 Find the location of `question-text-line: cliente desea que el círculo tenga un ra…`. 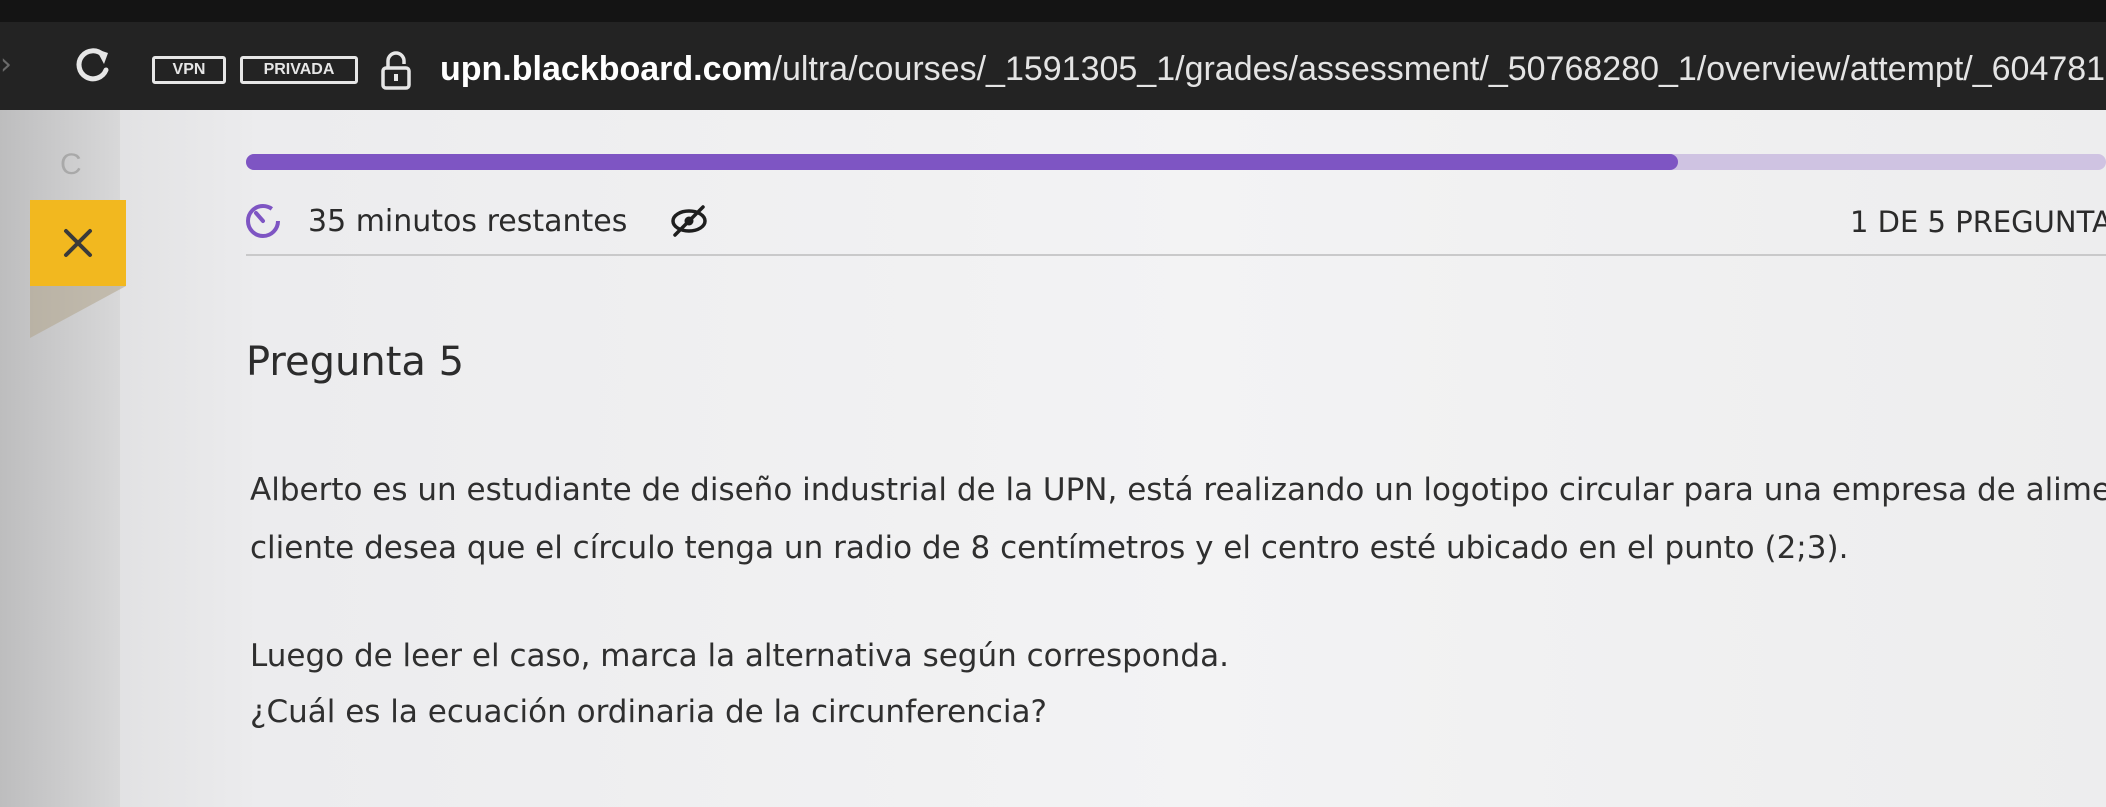

question-text-line: cliente desea que el círculo tenga un ra… is located at coordinates (1049, 548).